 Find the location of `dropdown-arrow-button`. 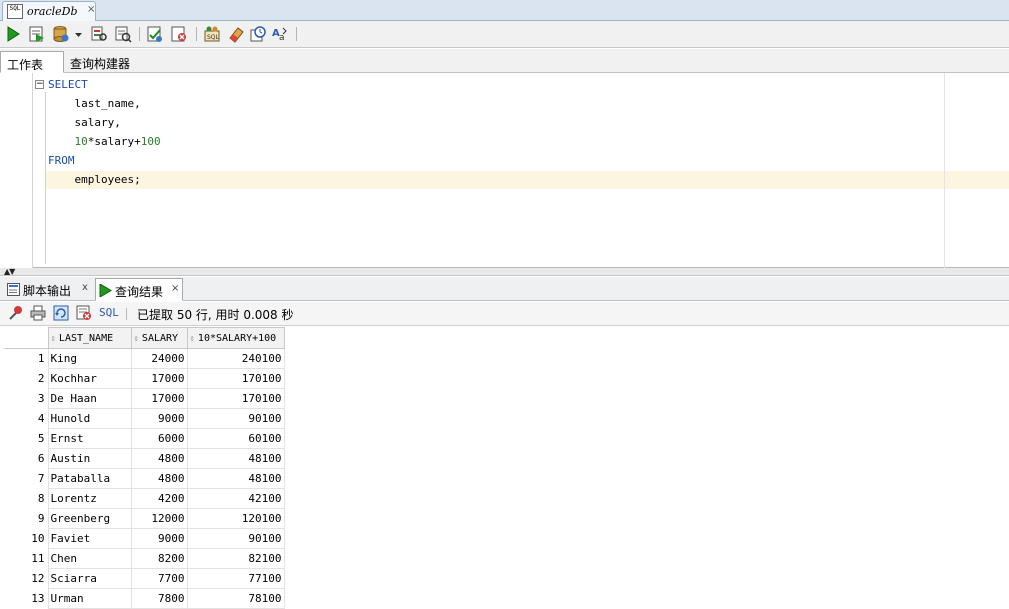

dropdown-arrow-button is located at coordinates (78, 34).